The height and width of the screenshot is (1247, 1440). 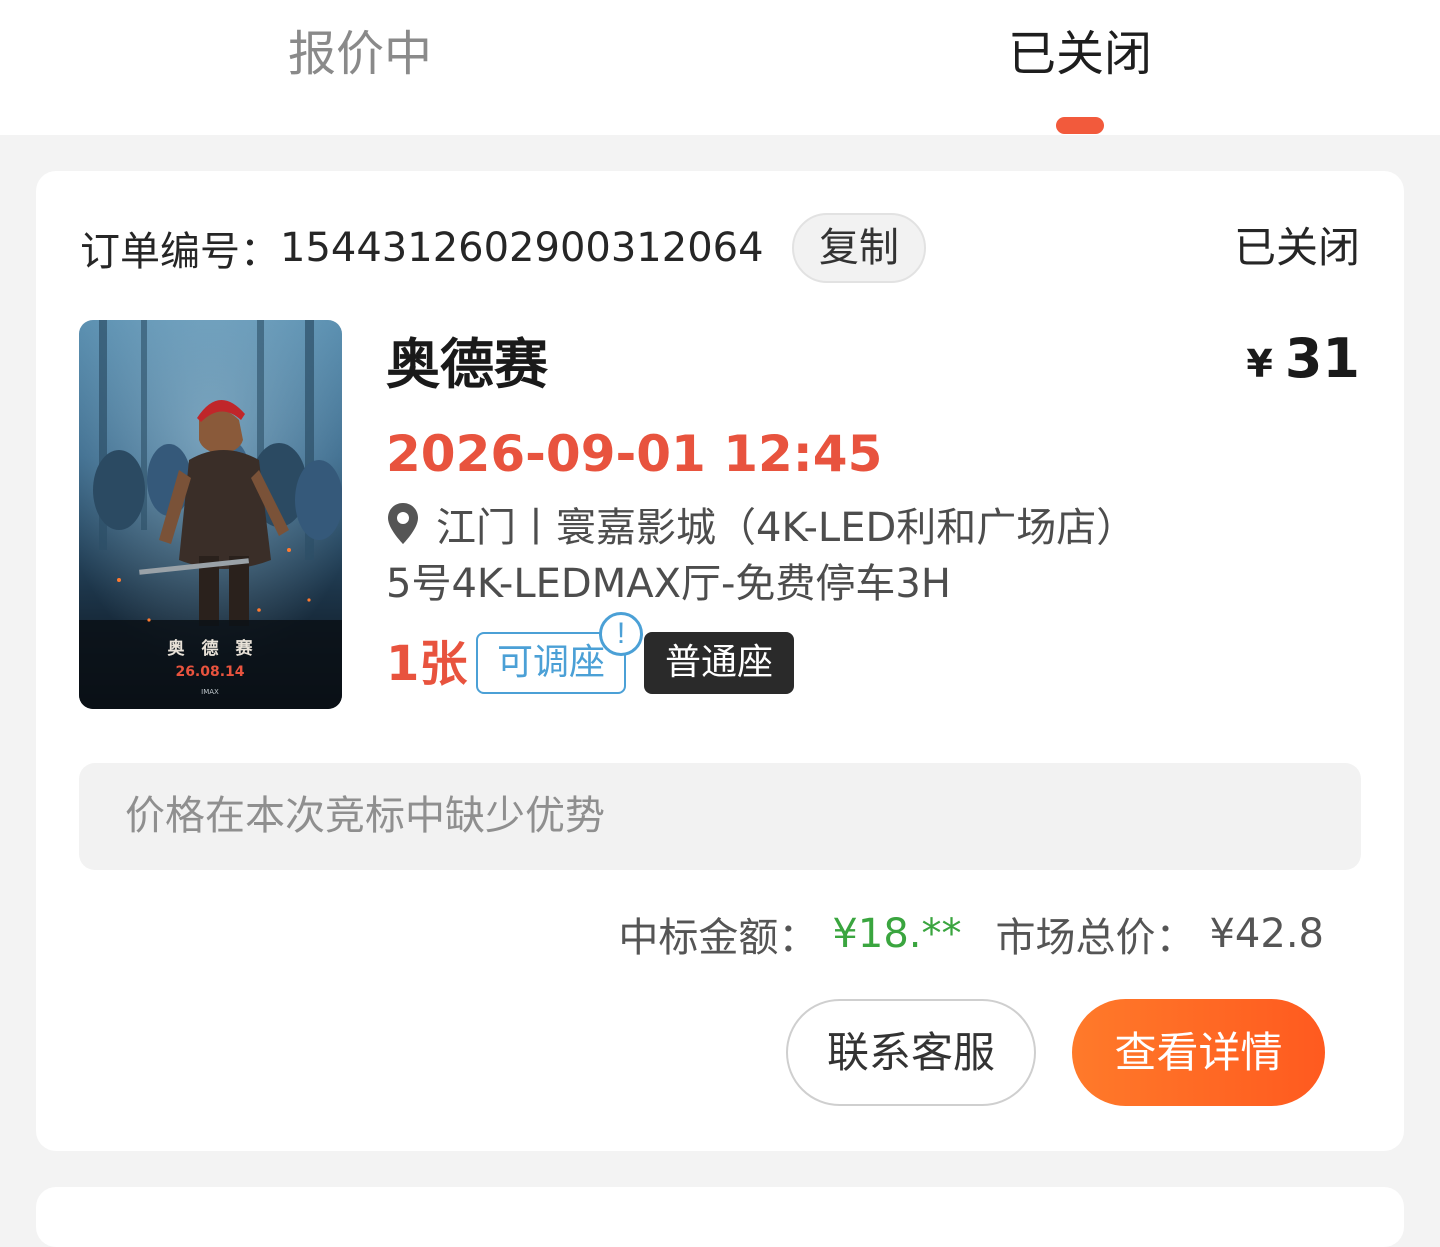 I want to click on poster-title: 奥 德 赛, so click(x=211, y=648).